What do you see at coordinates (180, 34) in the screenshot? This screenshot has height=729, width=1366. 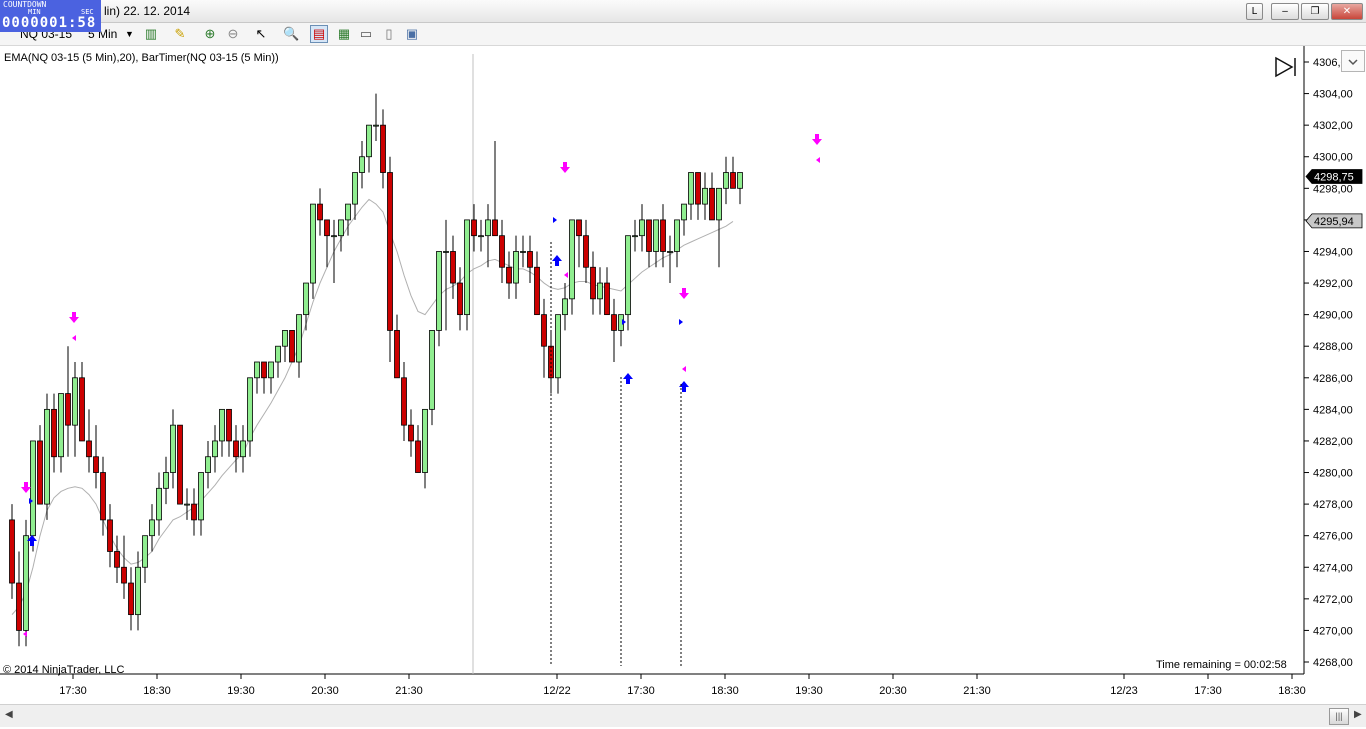 I see `draw-pencil-icon: ✎` at bounding box center [180, 34].